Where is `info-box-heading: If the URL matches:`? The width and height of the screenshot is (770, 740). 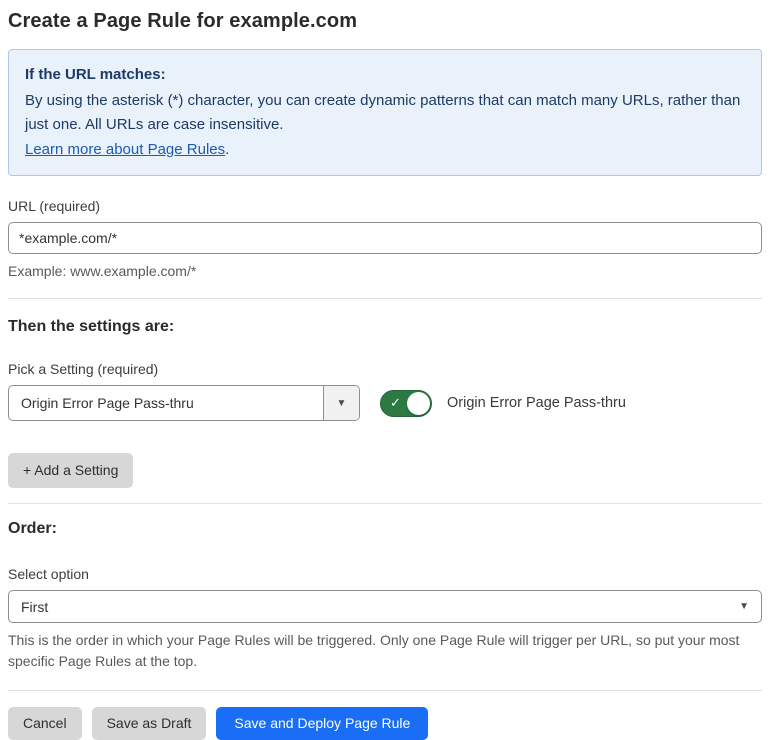 info-box-heading: If the URL matches: is located at coordinates (95, 74).